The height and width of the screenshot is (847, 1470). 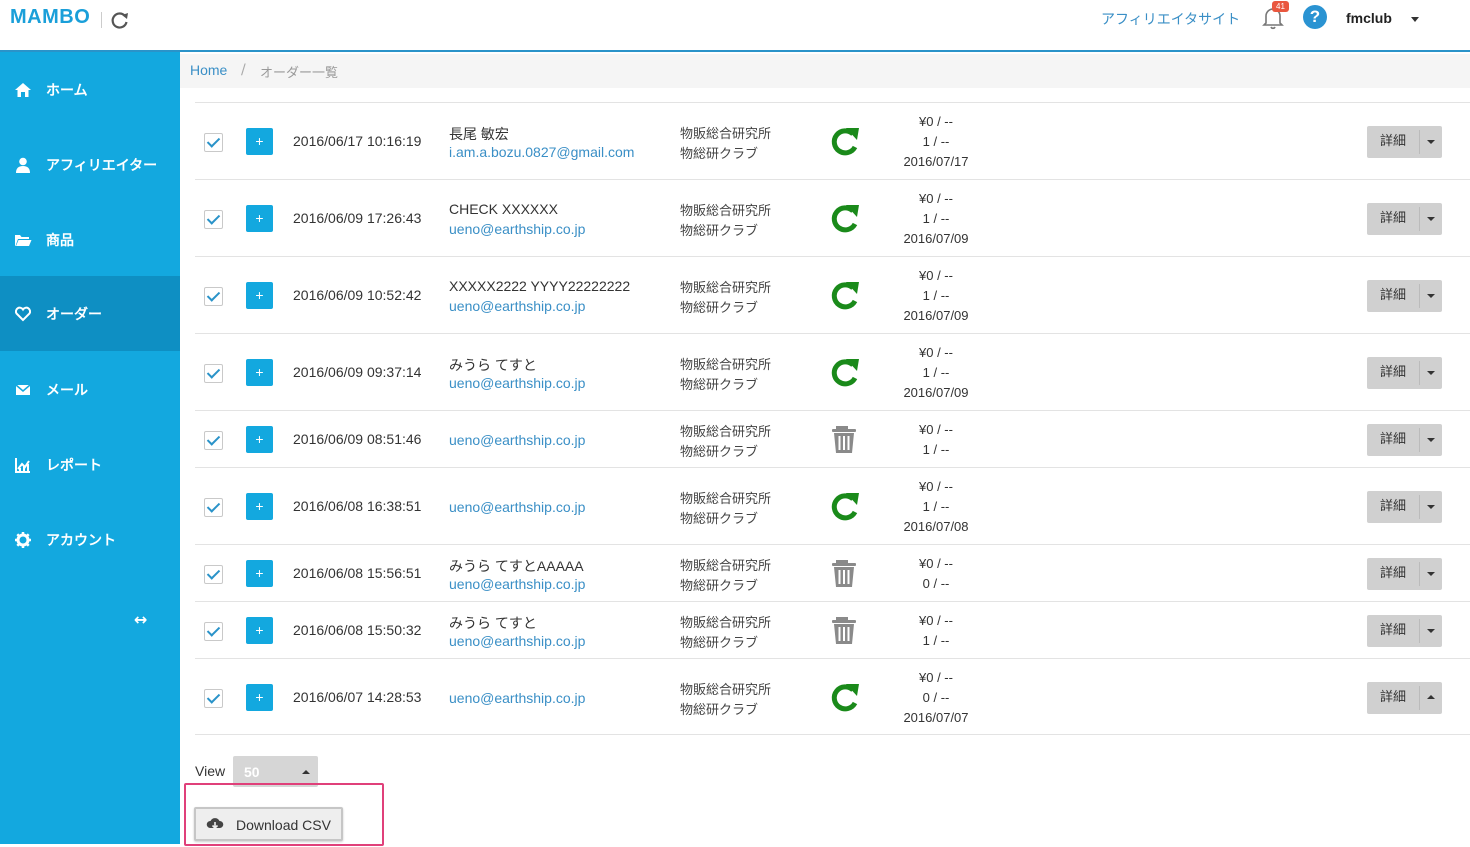 What do you see at coordinates (50, 17) in the screenshot?
I see `app-logo: MAMBO` at bounding box center [50, 17].